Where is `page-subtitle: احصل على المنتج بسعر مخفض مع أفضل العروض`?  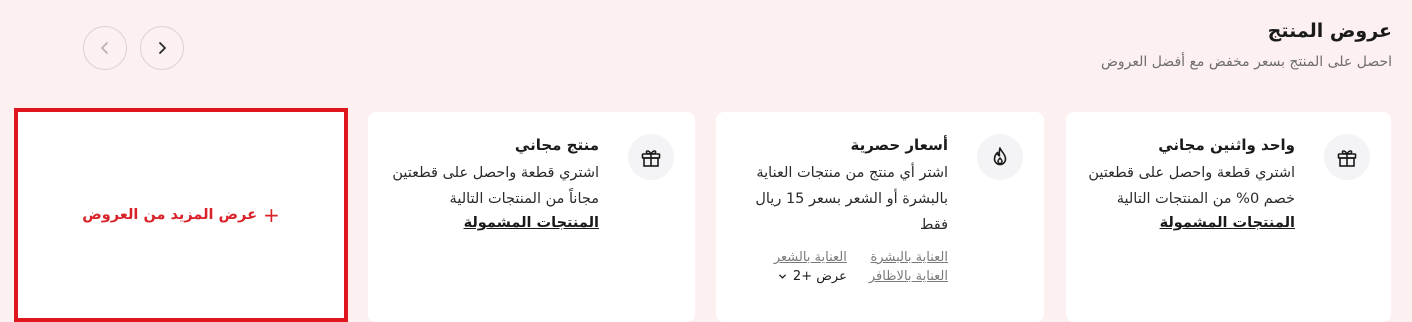
page-subtitle: احصل على المنتج بسعر مخفض مع أفضل العروض is located at coordinates (1246, 62).